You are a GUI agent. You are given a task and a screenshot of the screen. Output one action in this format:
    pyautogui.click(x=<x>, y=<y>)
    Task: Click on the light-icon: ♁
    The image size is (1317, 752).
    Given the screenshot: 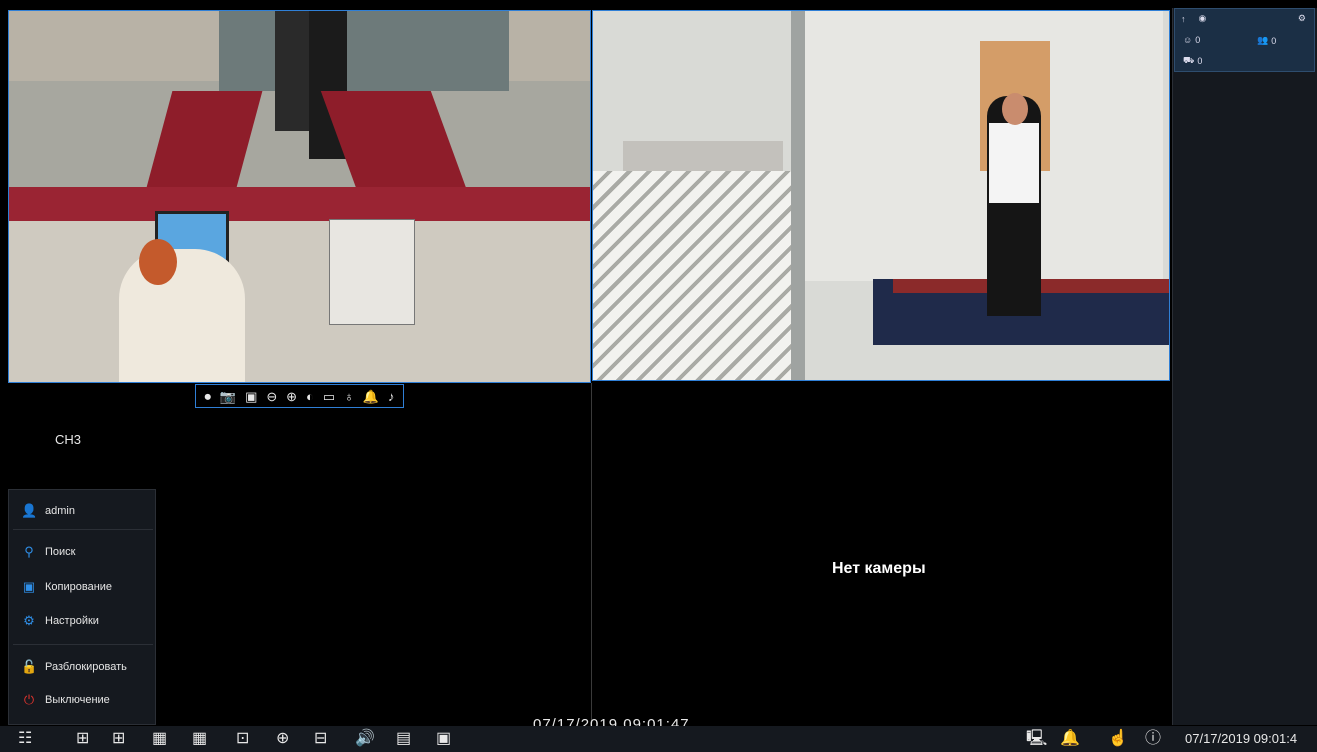 What is the action you would take?
    pyautogui.click(x=349, y=396)
    